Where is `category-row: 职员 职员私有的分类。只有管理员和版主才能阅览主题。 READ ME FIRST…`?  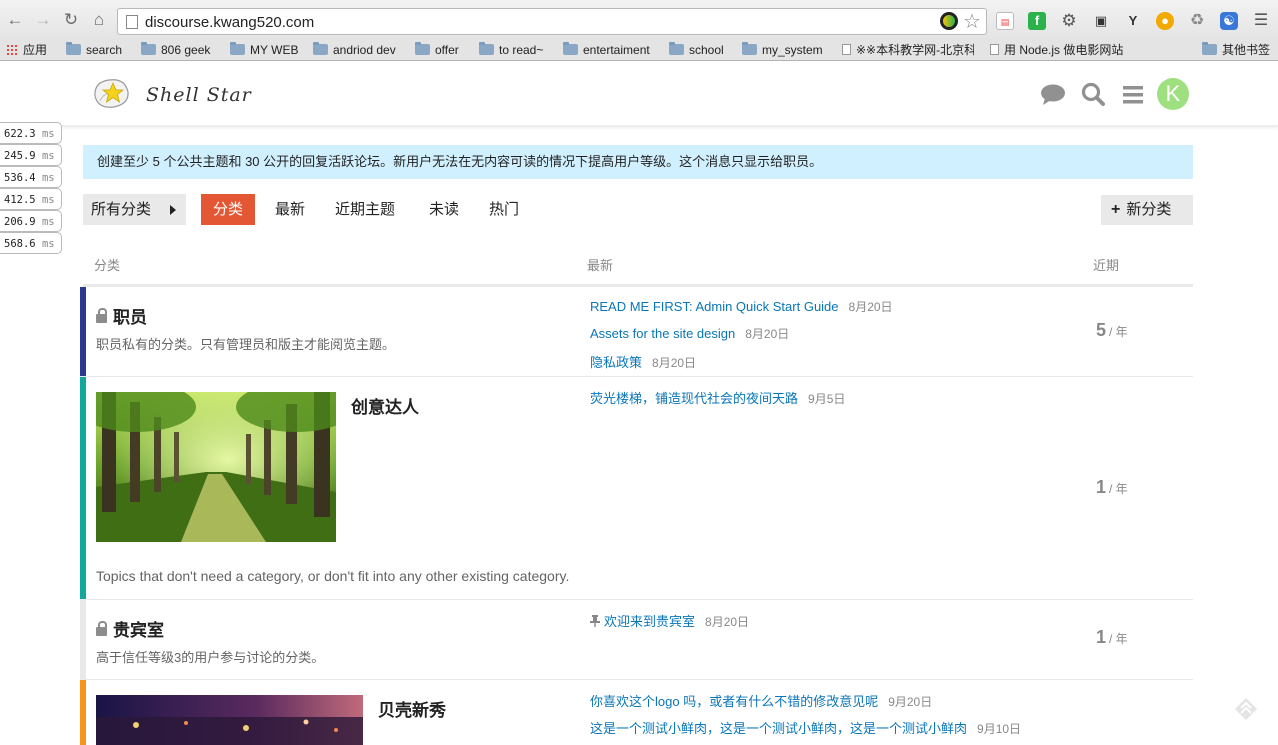
category-row: 职员 职员私有的分类。只有管理员和版主才能阅览主题。 READ ME FIRST… is located at coordinates (636, 332).